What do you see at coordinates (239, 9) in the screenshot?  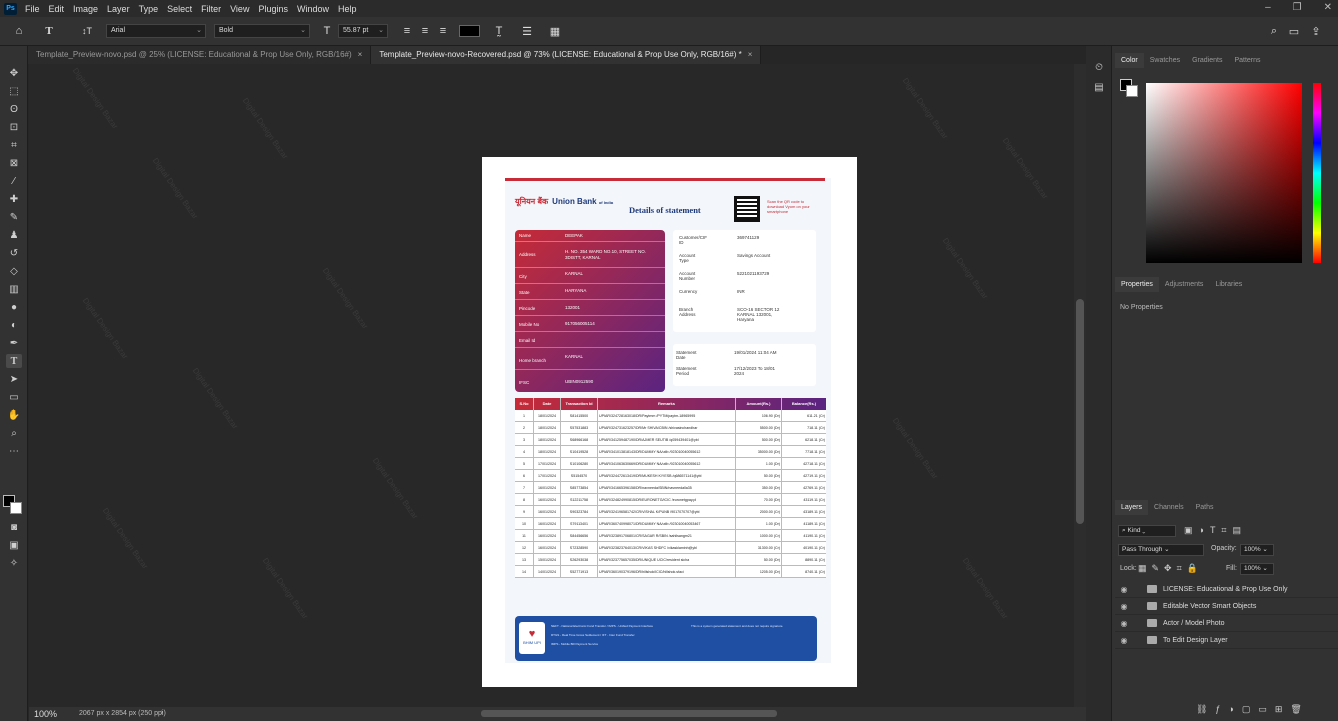 I see `menu-view: View` at bounding box center [239, 9].